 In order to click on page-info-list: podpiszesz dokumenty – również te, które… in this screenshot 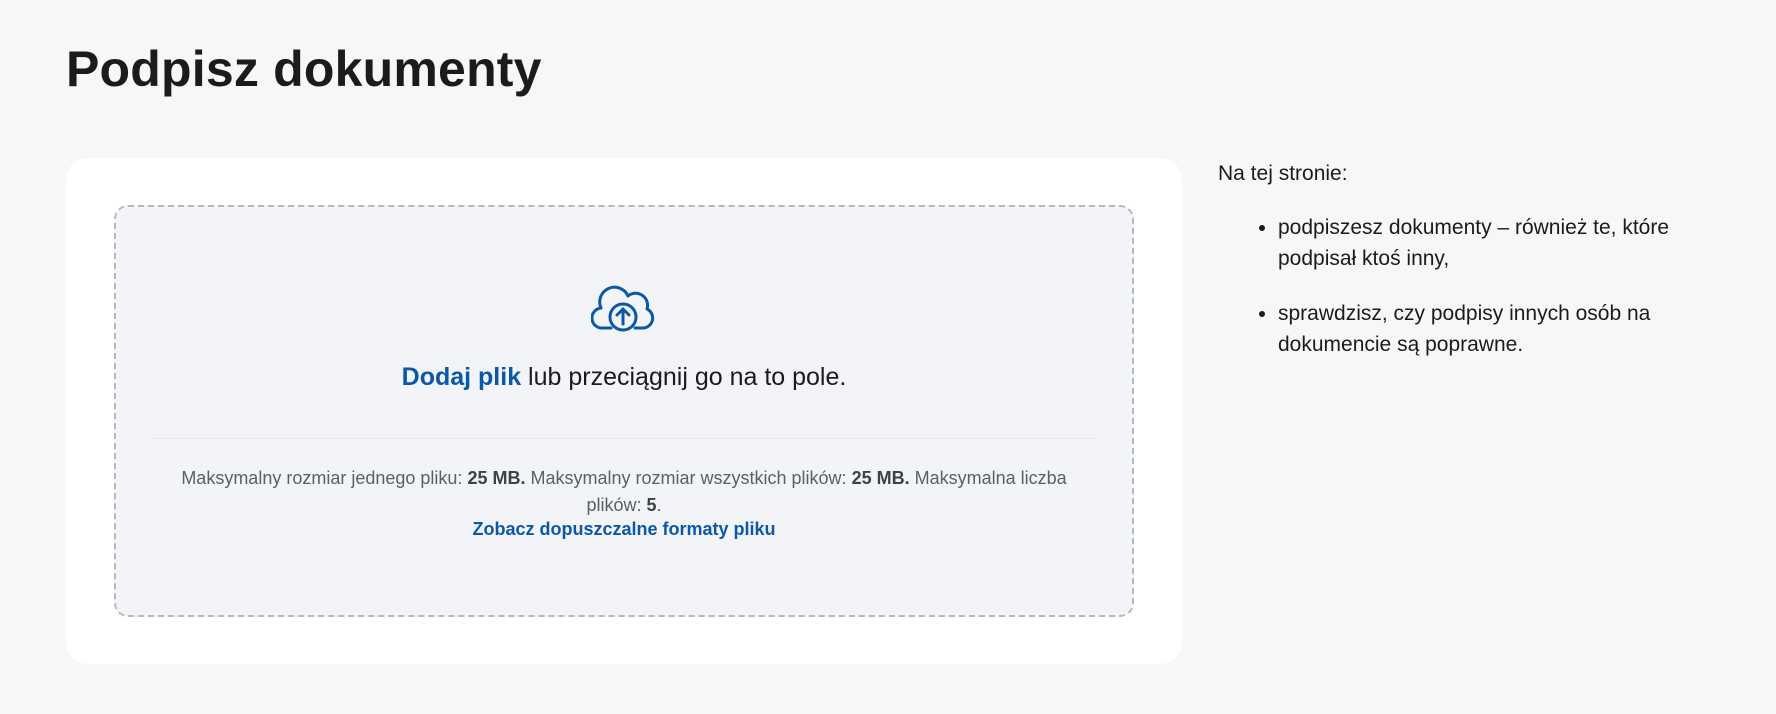, I will do `click(1483, 286)`.